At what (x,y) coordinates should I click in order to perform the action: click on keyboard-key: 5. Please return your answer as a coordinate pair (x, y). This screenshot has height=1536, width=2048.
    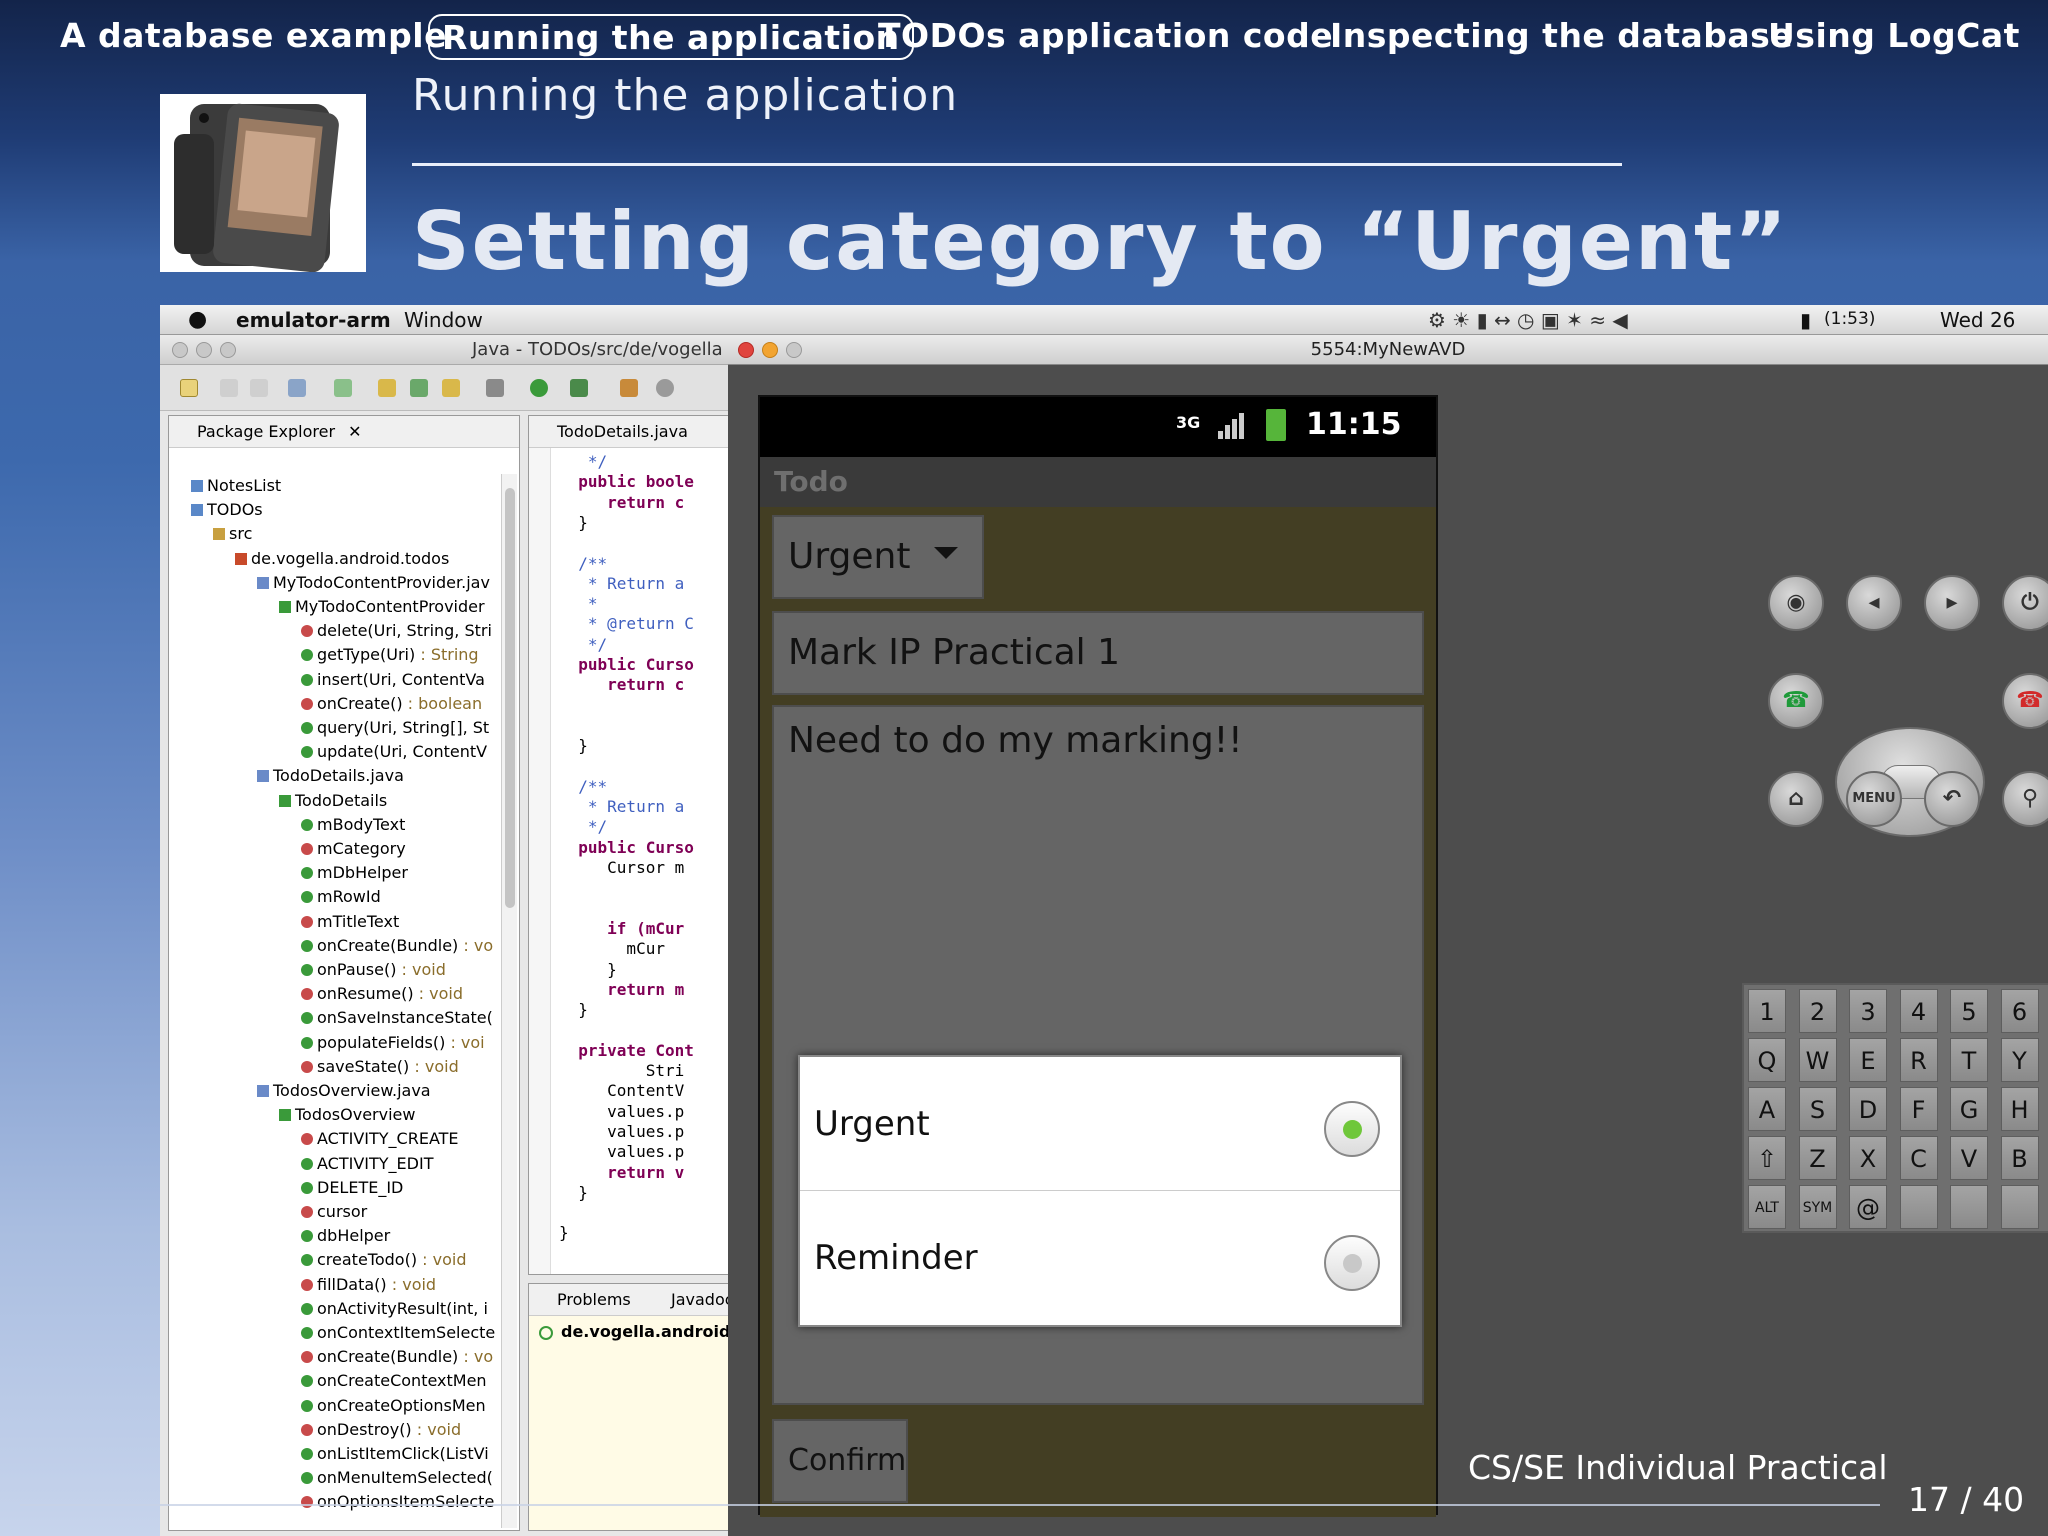
    Looking at the image, I should click on (1969, 1011).